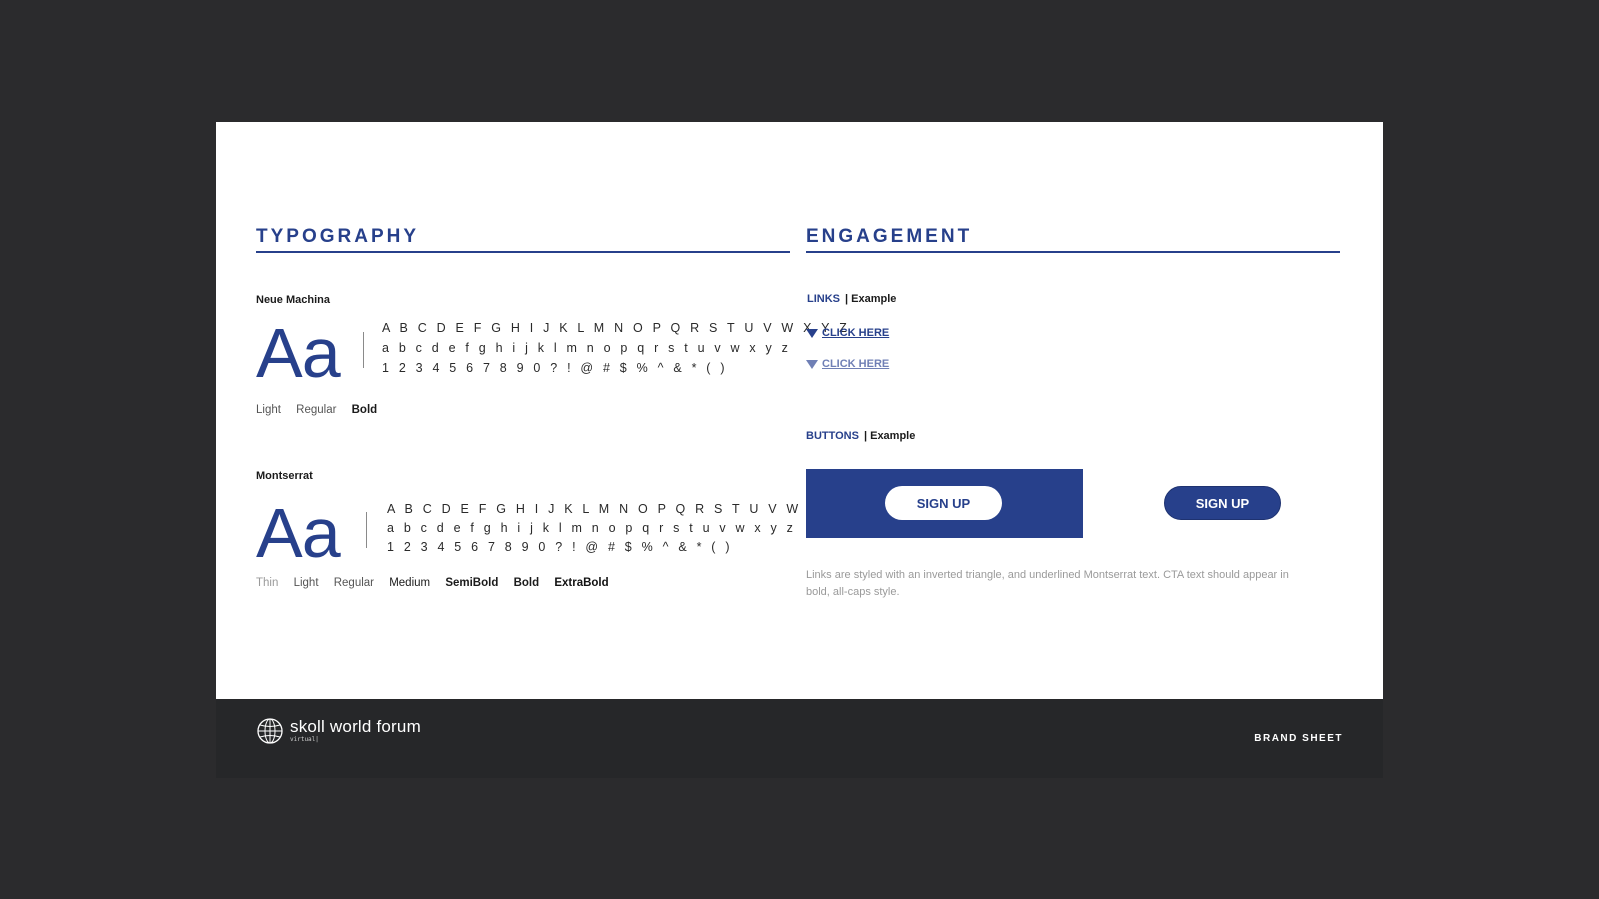 The height and width of the screenshot is (899, 1599). Describe the element at coordinates (298, 533) in the screenshot. I see `font-sample-montserrat: Aa` at that location.